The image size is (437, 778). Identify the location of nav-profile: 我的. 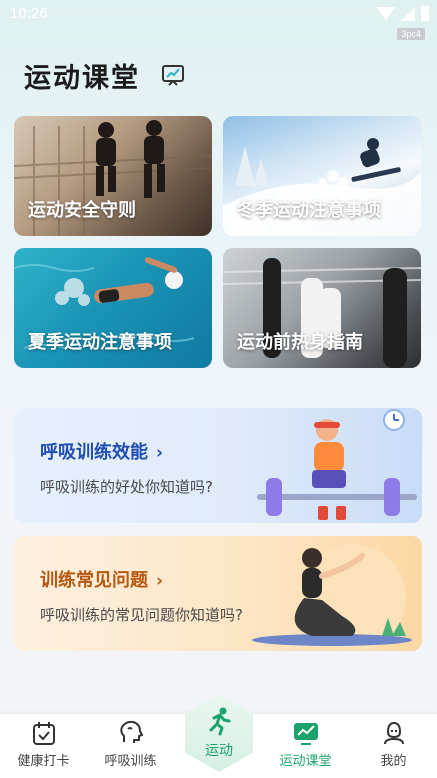
(393, 746).